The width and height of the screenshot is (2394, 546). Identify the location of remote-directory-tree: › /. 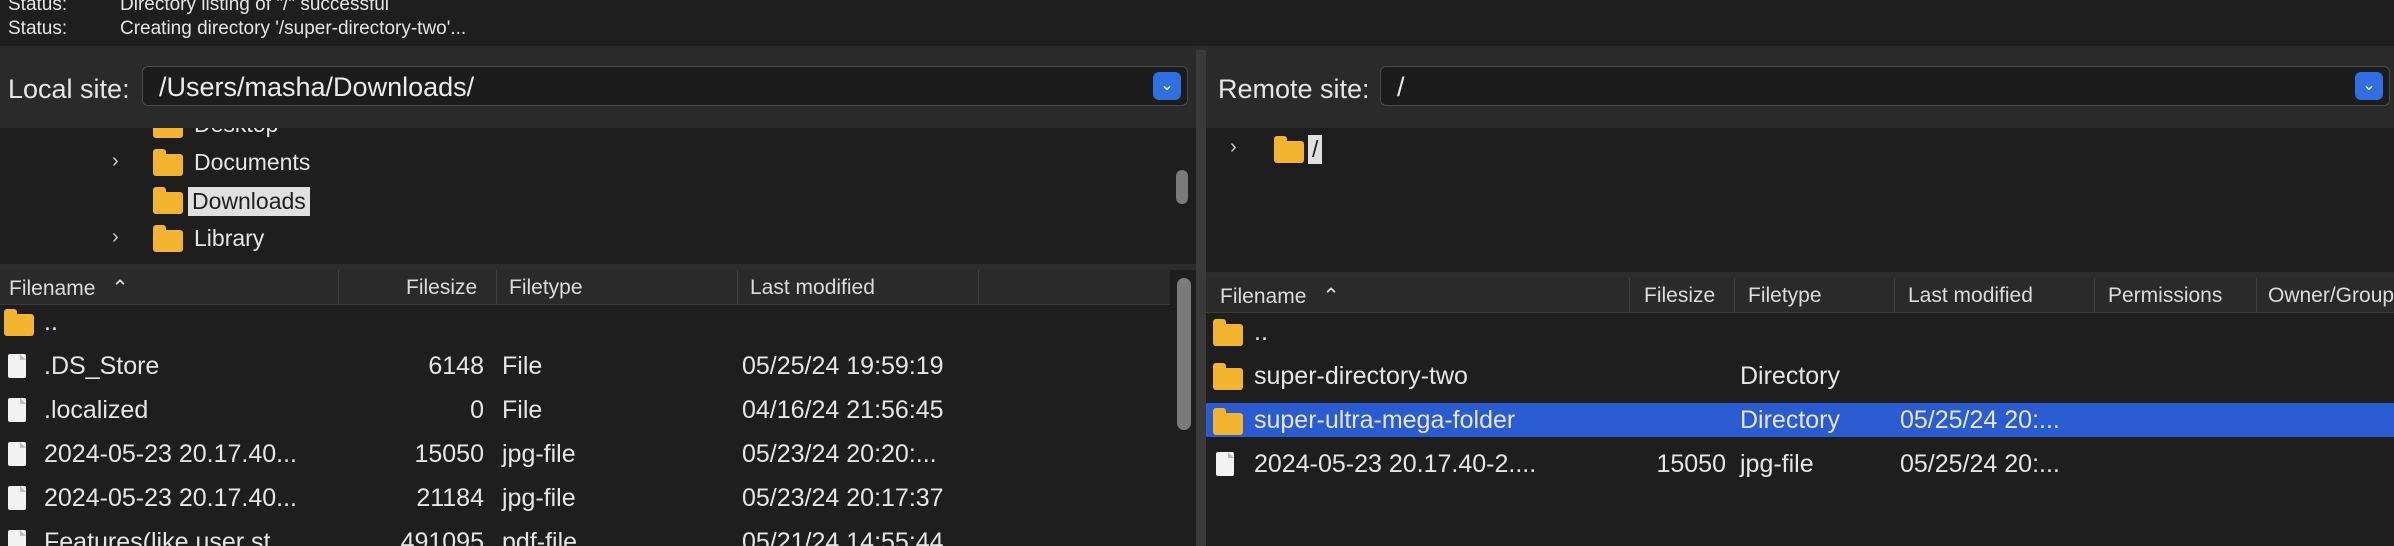
(1800, 200).